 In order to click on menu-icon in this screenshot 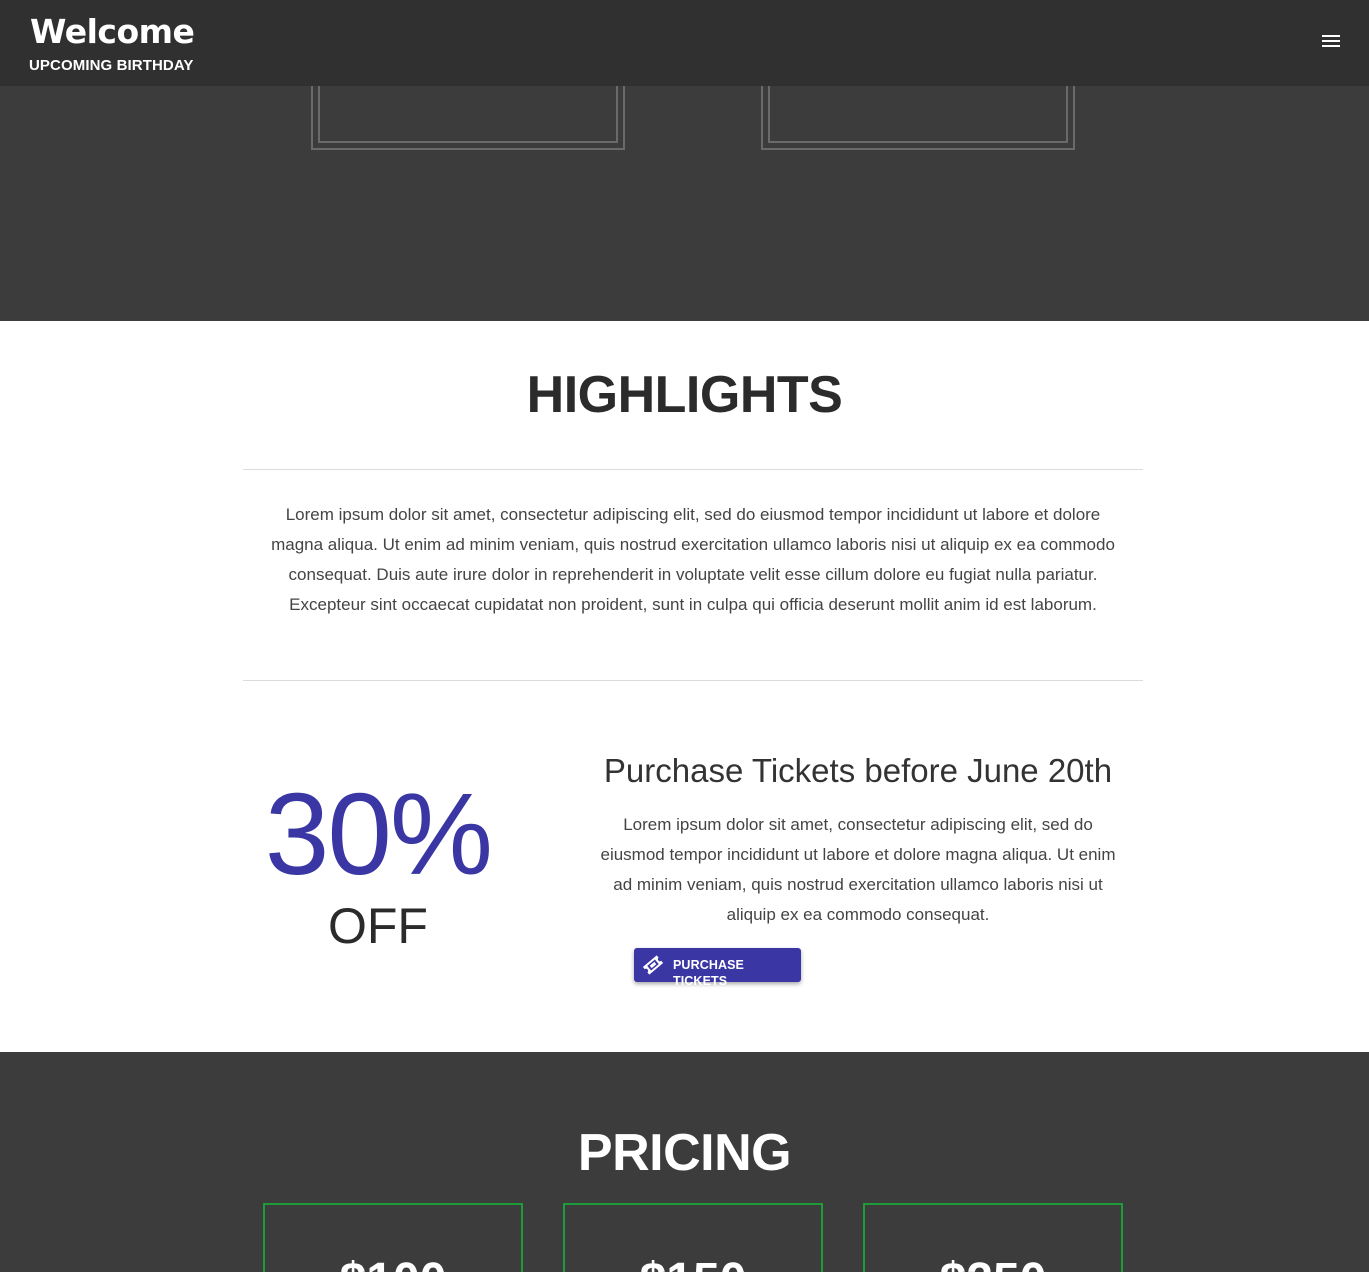, I will do `click(1332, 42)`.